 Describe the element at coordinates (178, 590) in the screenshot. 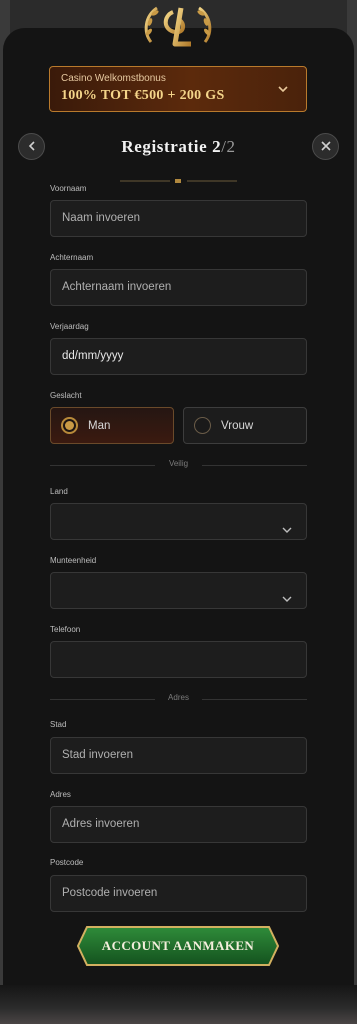

I see `munteenheid-select` at that location.